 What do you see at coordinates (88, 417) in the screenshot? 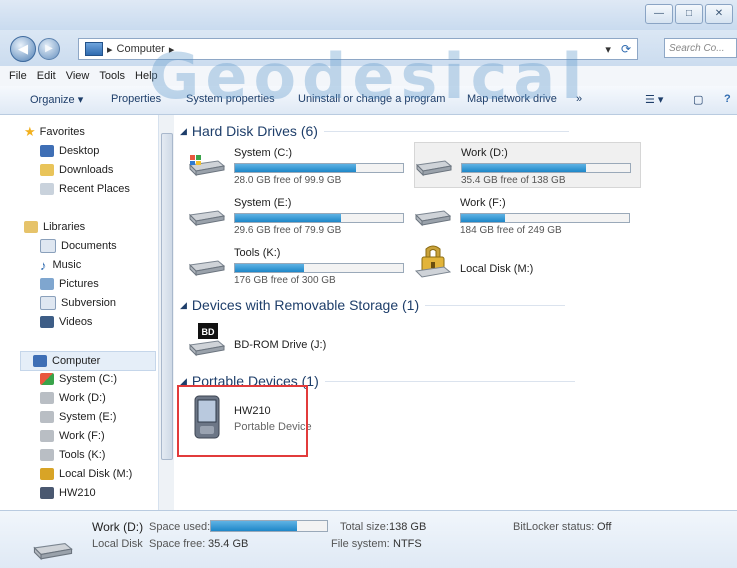
I see `sidebar-item-label: System (E:)` at bounding box center [88, 417].